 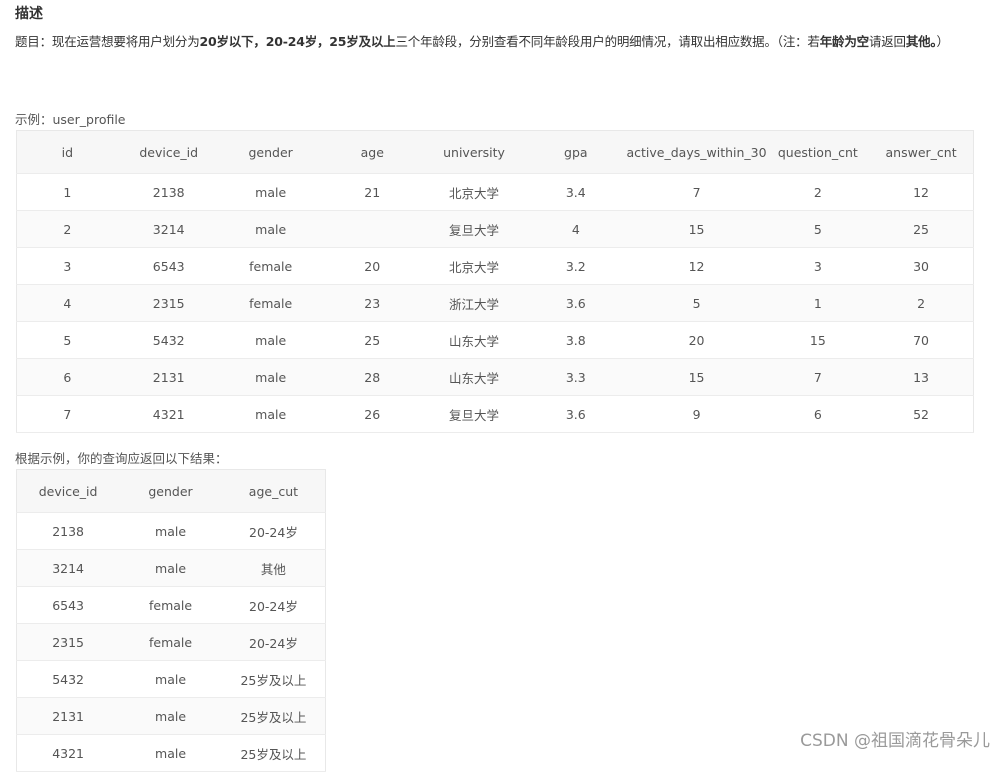 I want to click on column-header: university, so click(x=474, y=152).